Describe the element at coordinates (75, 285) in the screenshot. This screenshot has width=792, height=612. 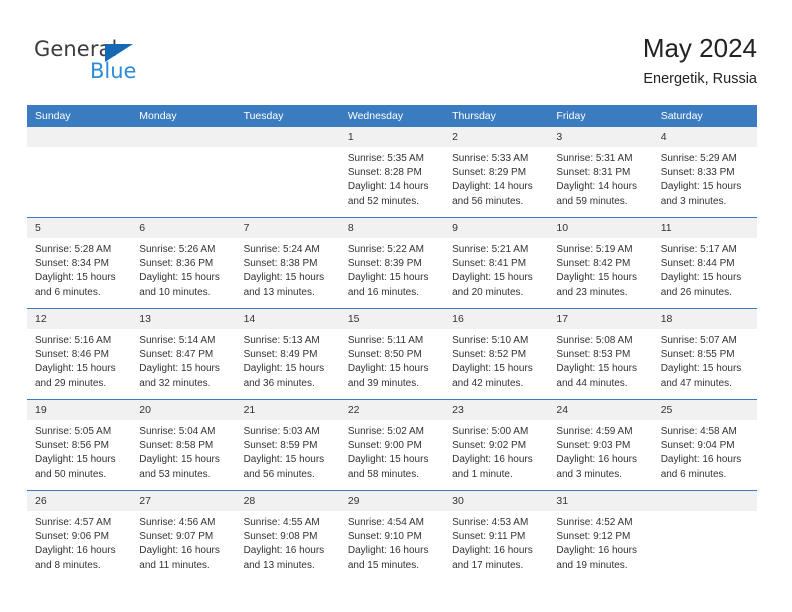
I see `daylight-text: Daylight: 15 hours and 6 minutes.` at that location.